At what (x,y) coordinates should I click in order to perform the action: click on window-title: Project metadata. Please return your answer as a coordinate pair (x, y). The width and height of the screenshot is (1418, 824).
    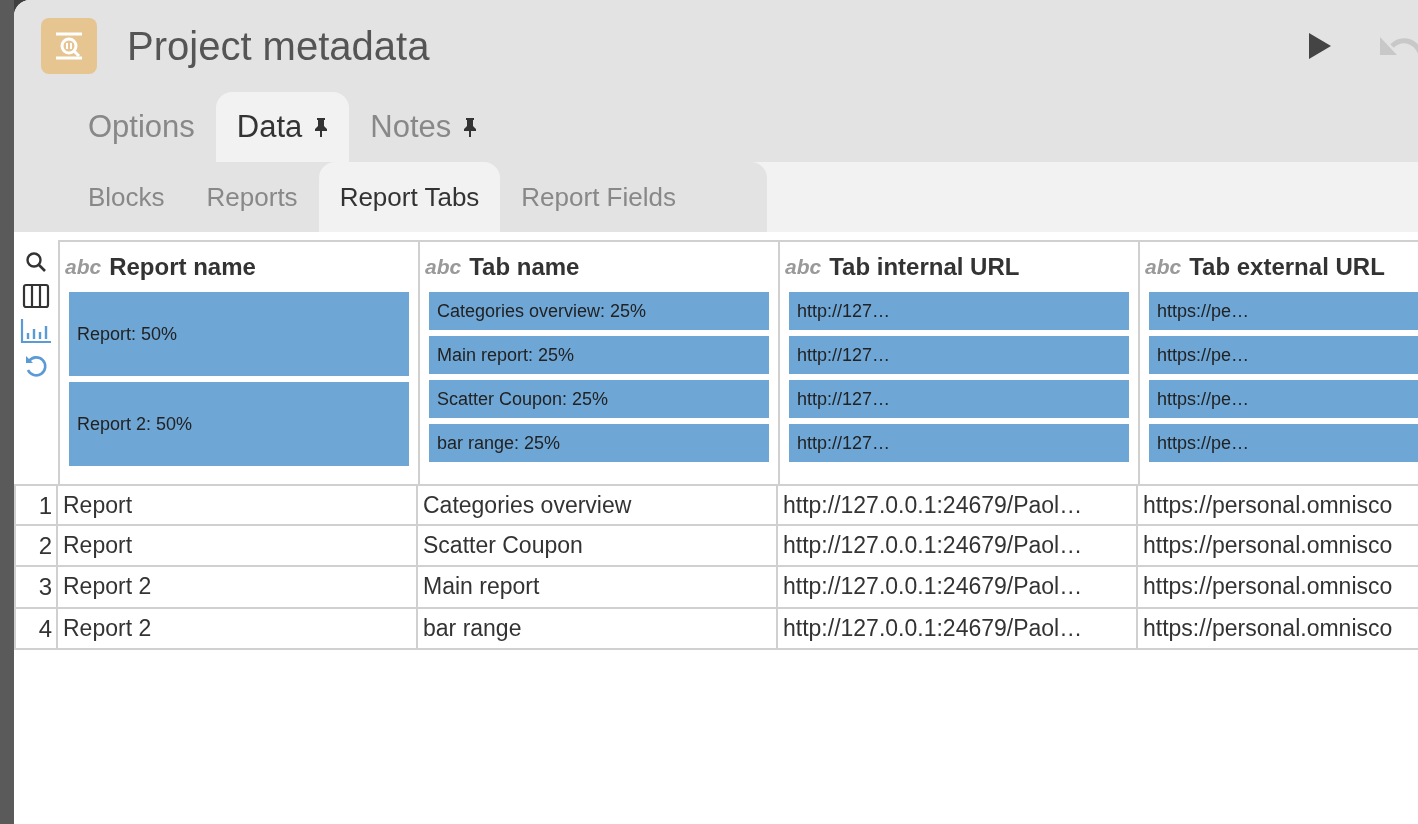
    Looking at the image, I should click on (278, 46).